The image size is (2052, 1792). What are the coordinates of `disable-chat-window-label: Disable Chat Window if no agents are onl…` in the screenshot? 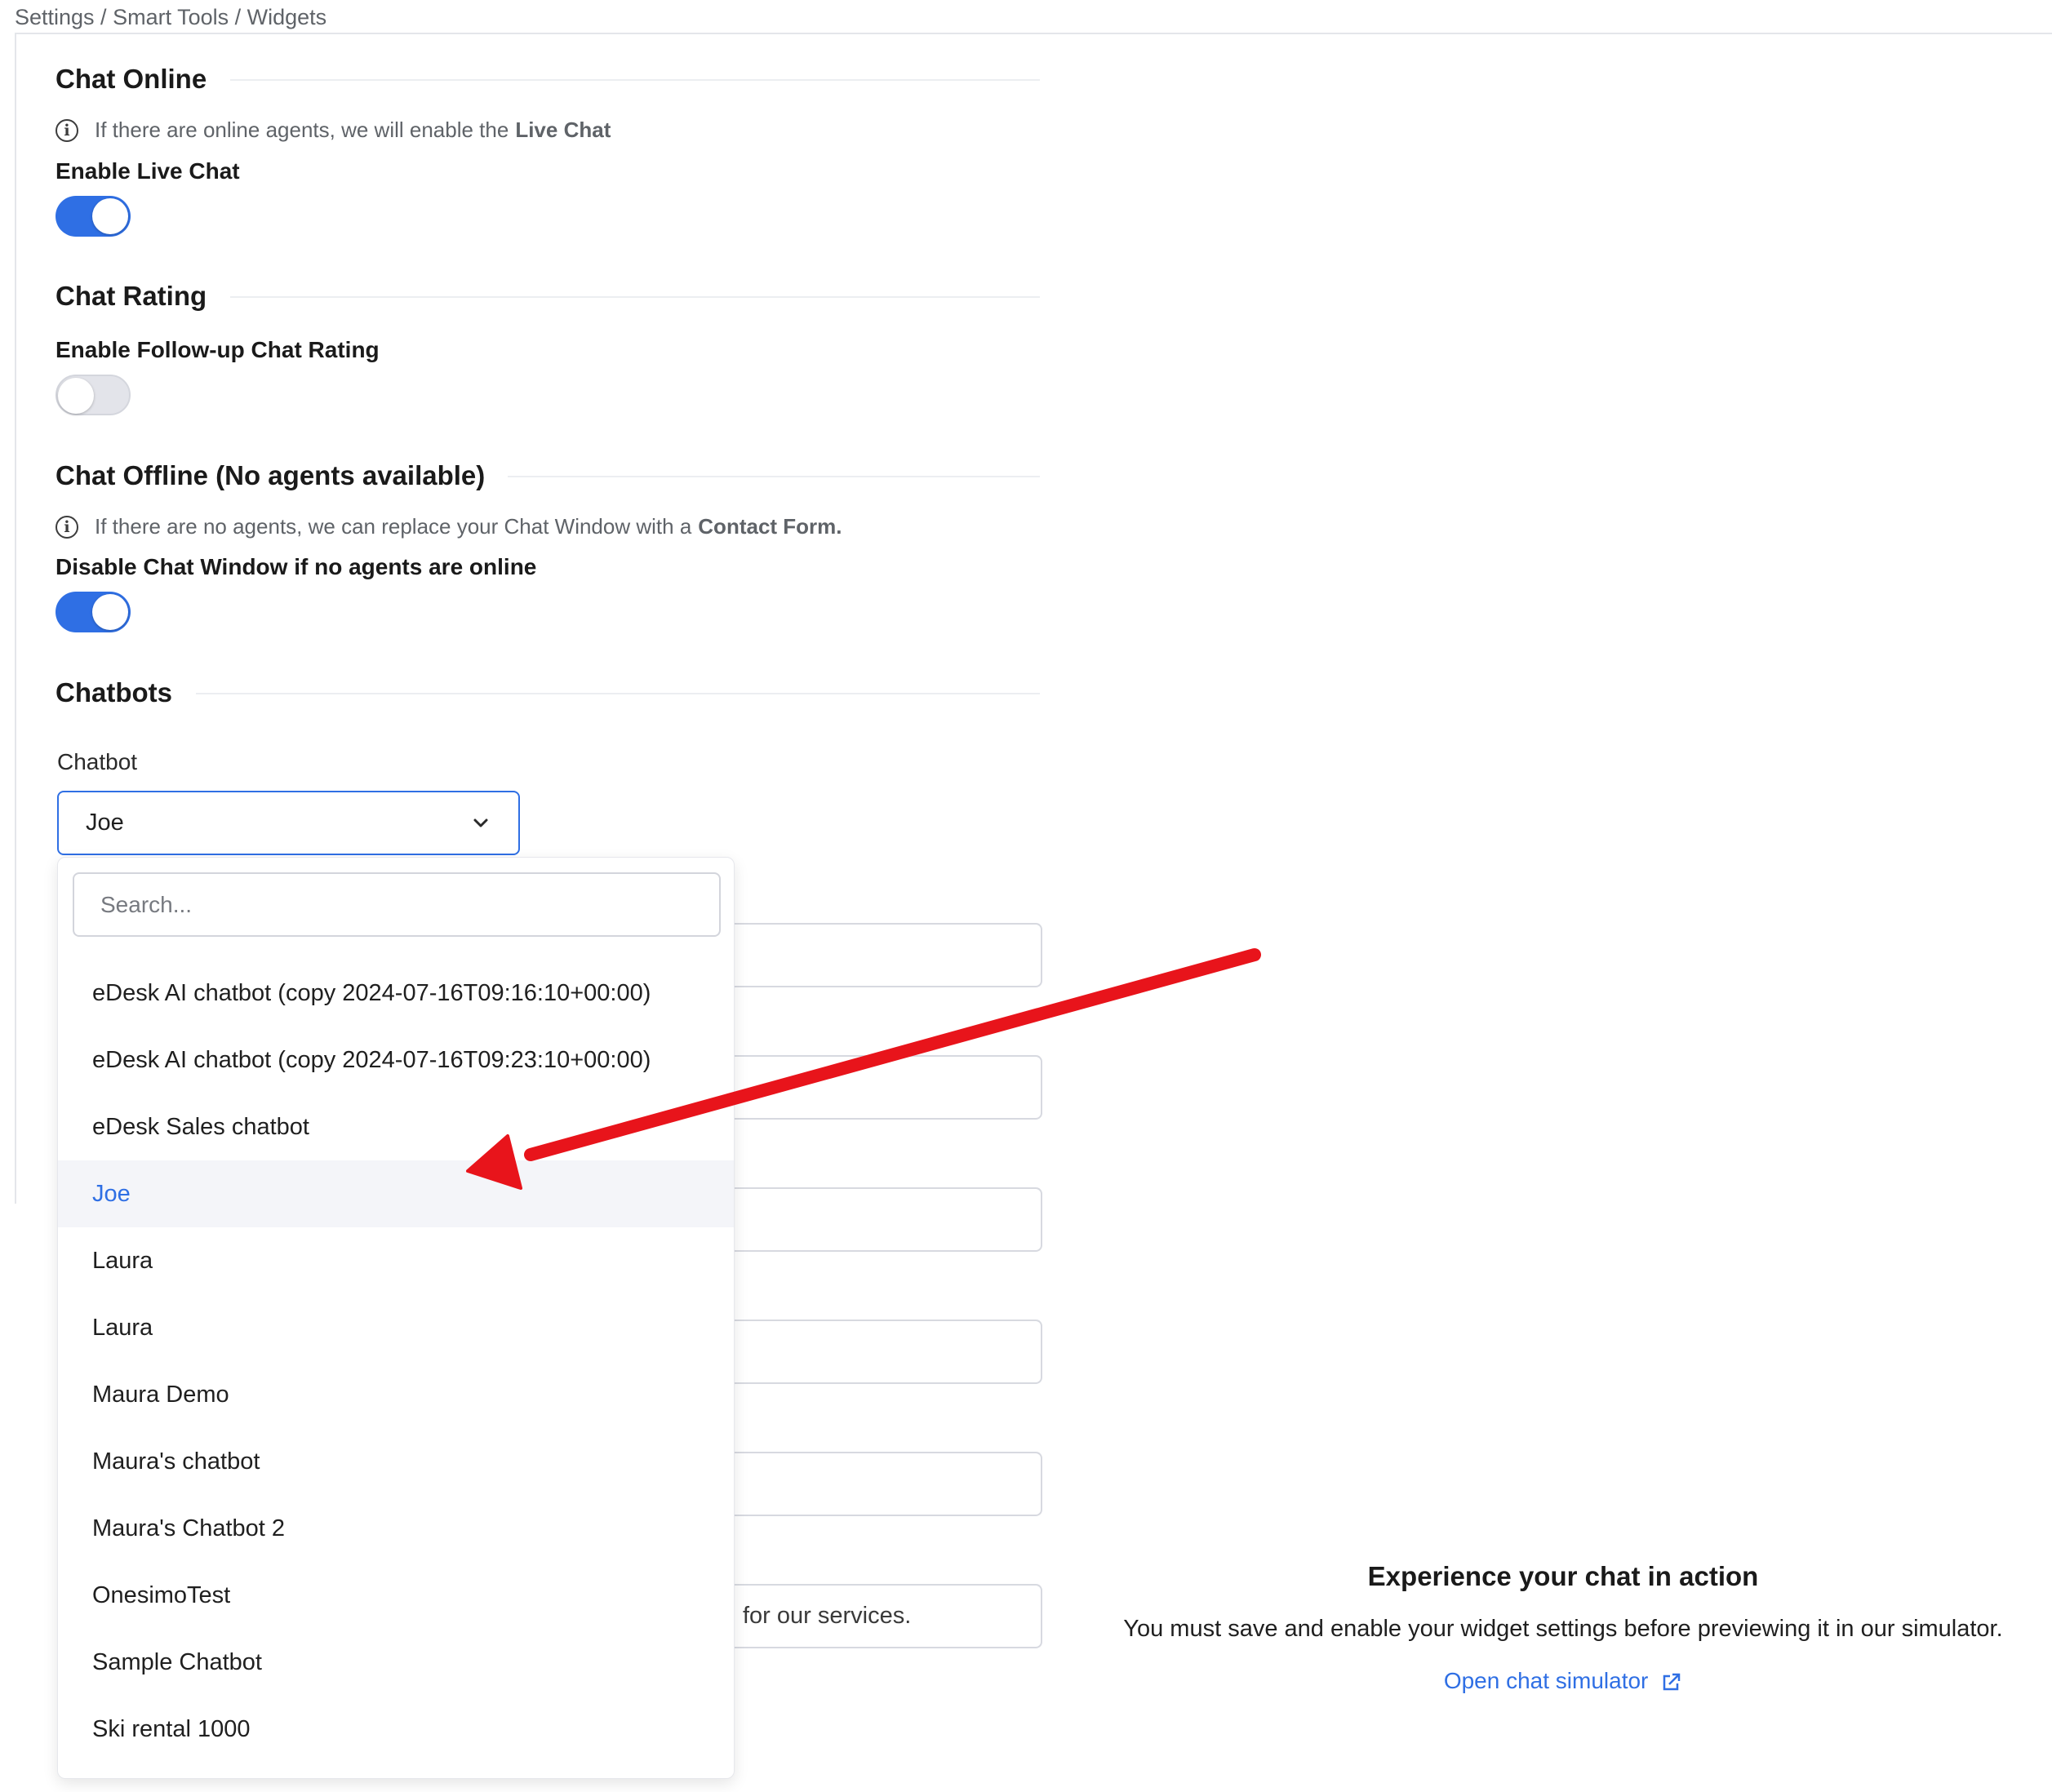 It's located at (296, 567).